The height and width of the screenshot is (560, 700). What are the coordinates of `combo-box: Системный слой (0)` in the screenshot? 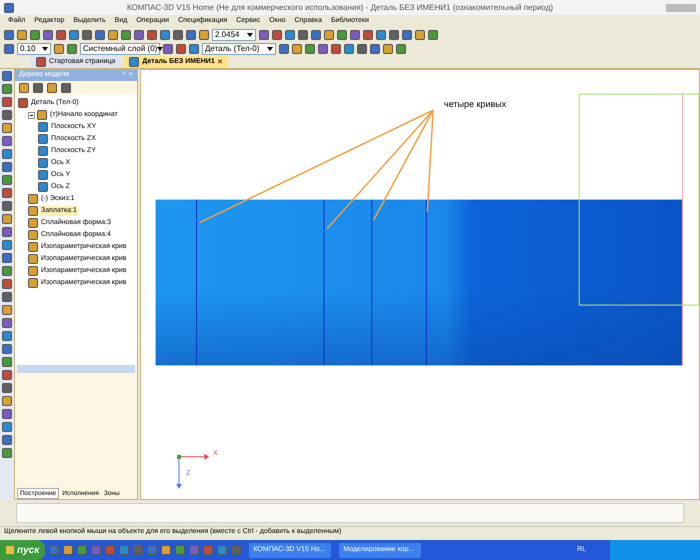 It's located at (120, 49).